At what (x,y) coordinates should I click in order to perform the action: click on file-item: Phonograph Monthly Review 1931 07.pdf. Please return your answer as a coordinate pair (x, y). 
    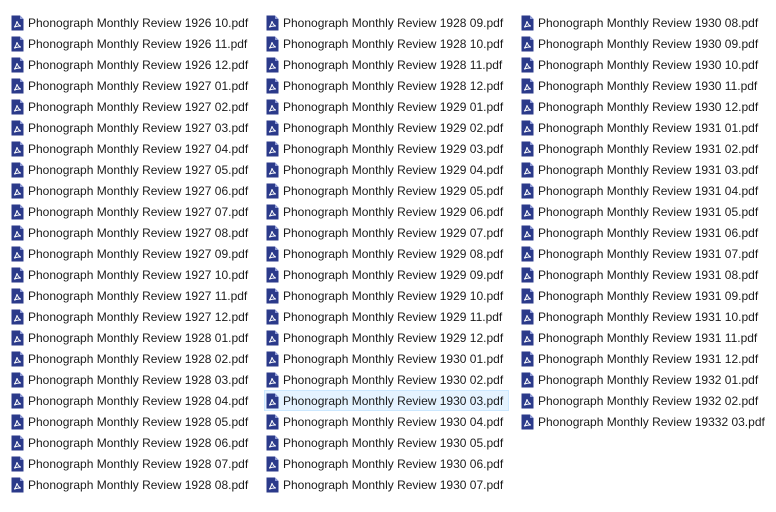
    Looking at the image, I should click on (645, 253).